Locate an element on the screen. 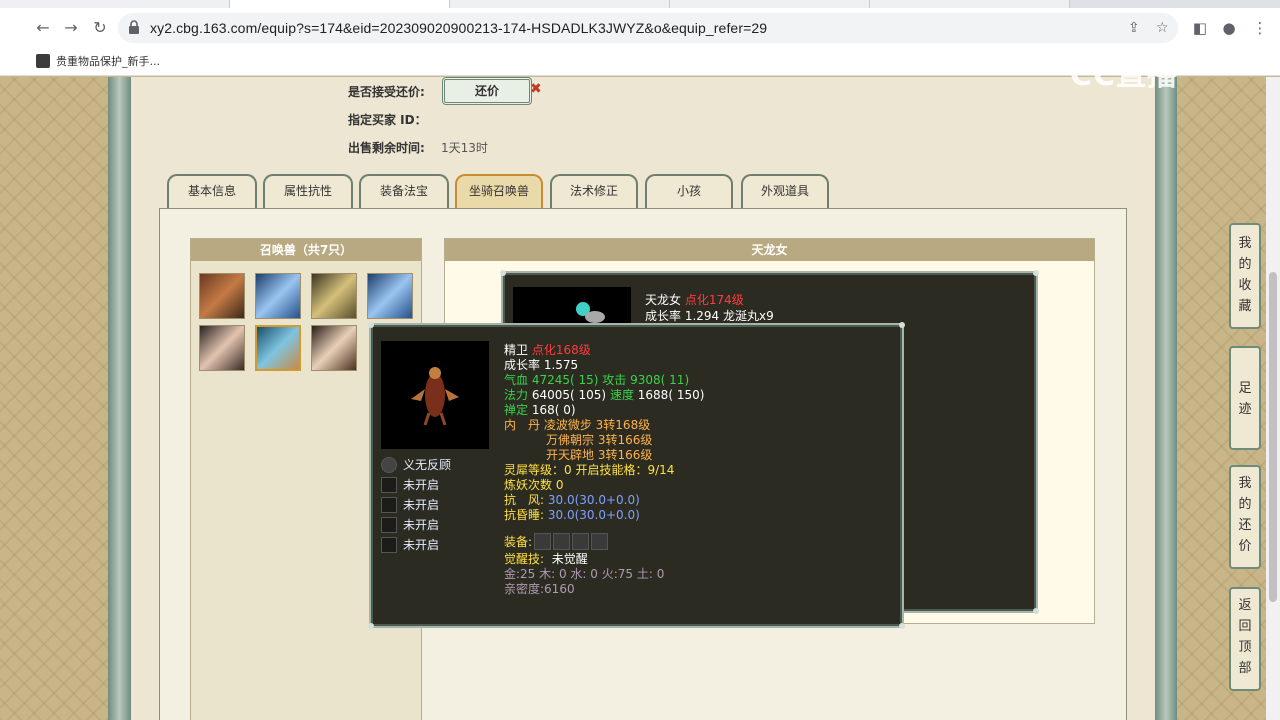 This screenshot has height=720, width=1280. mp-value: 64005( 105) is located at coordinates (569, 395).